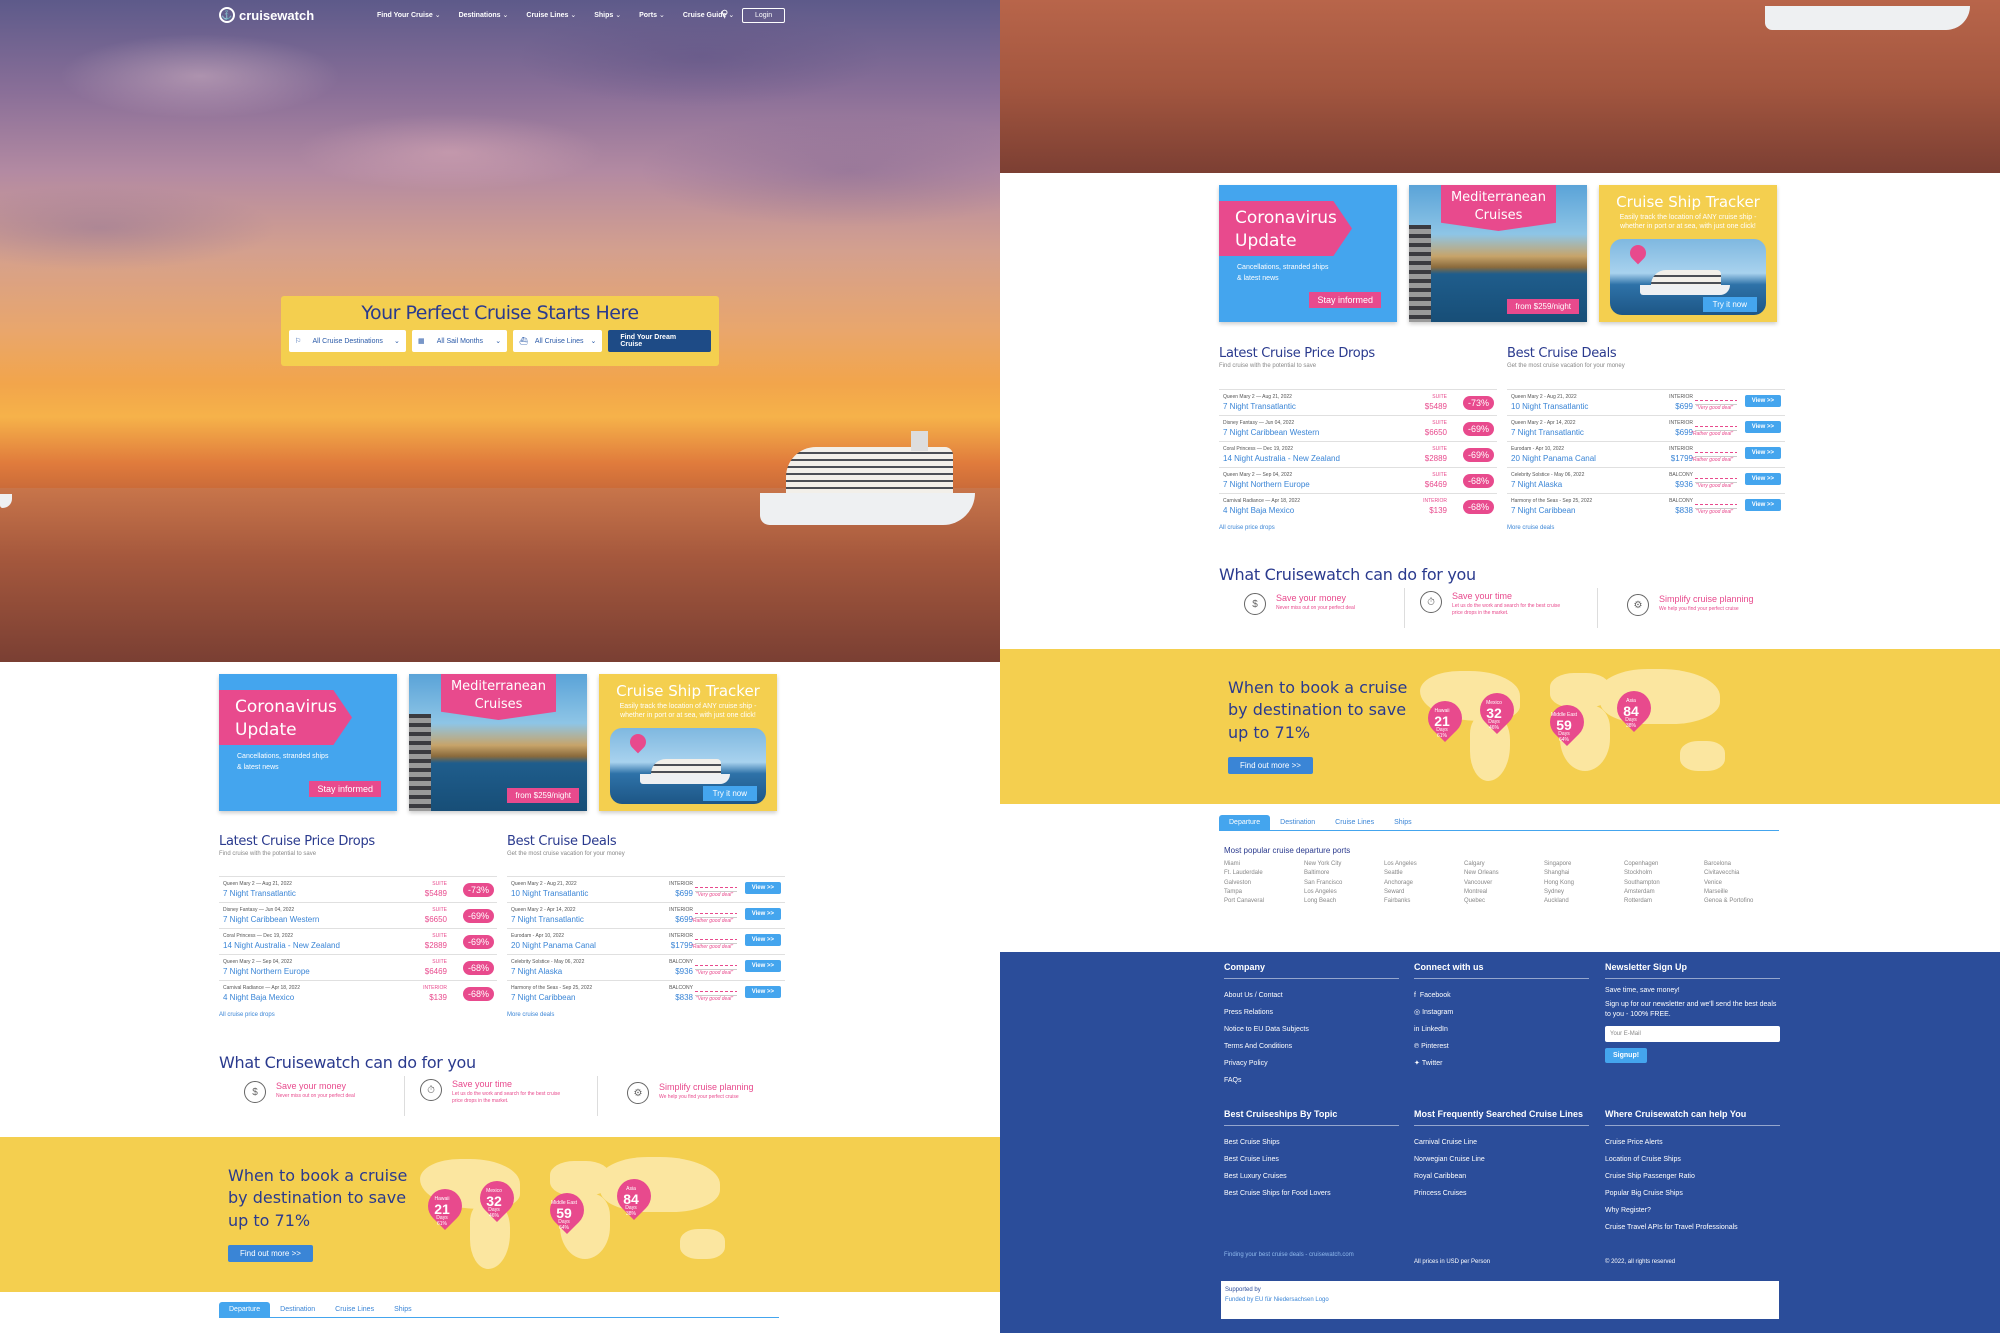  I want to click on footer-link: Cruise Ship Passenger Ratio, so click(1692, 1176).